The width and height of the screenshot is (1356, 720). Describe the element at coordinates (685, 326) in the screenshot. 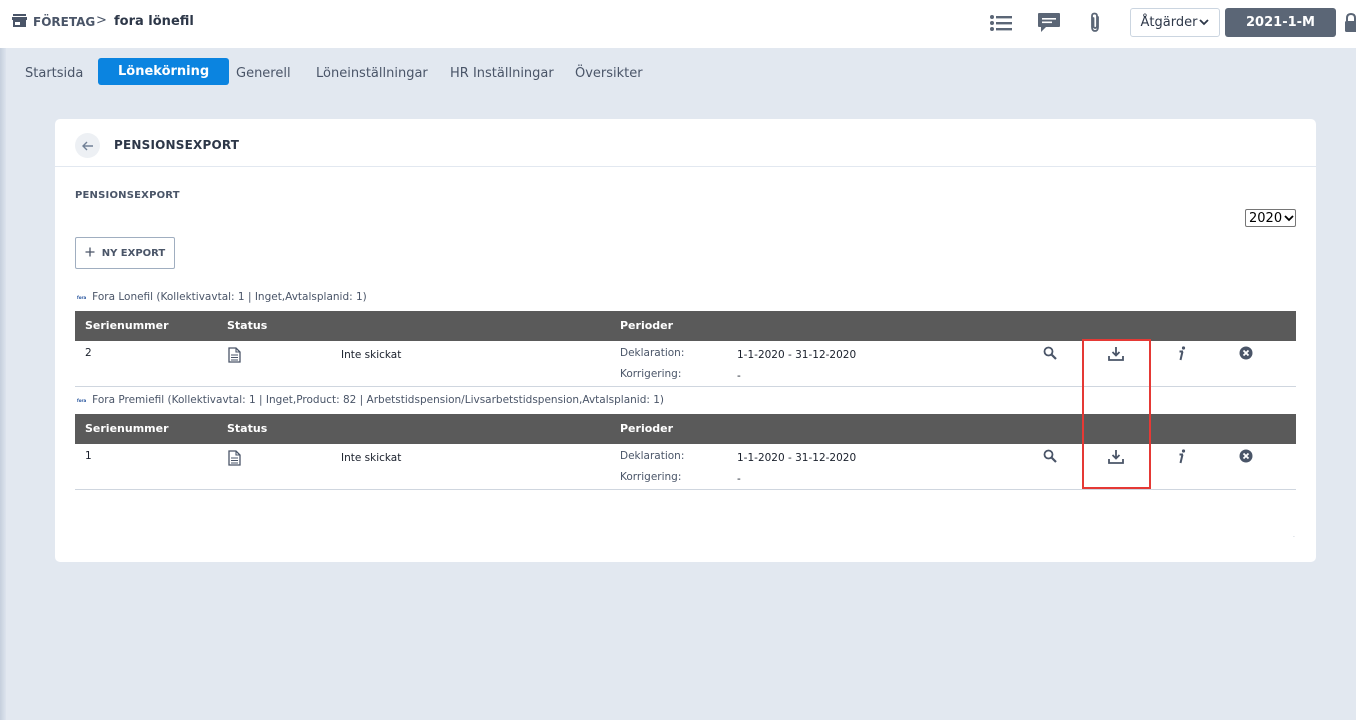

I see `table-header: Serienummer Status Perioder` at that location.